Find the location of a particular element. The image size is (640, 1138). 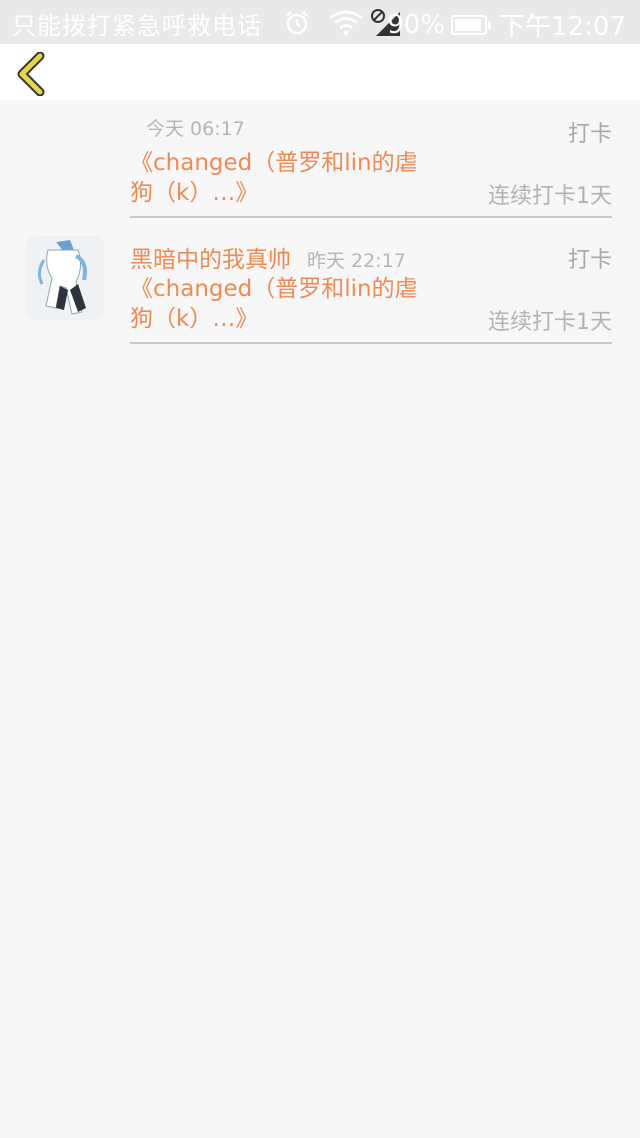

avatar-image is located at coordinates (65, 278).